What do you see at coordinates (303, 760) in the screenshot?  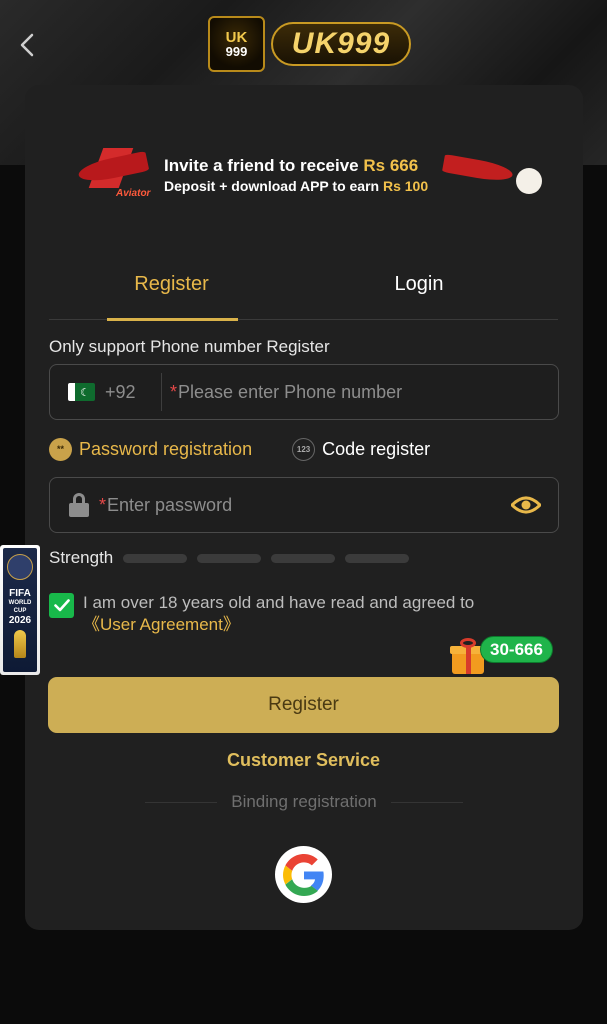 I see `customer-service-link: Customer Service` at bounding box center [303, 760].